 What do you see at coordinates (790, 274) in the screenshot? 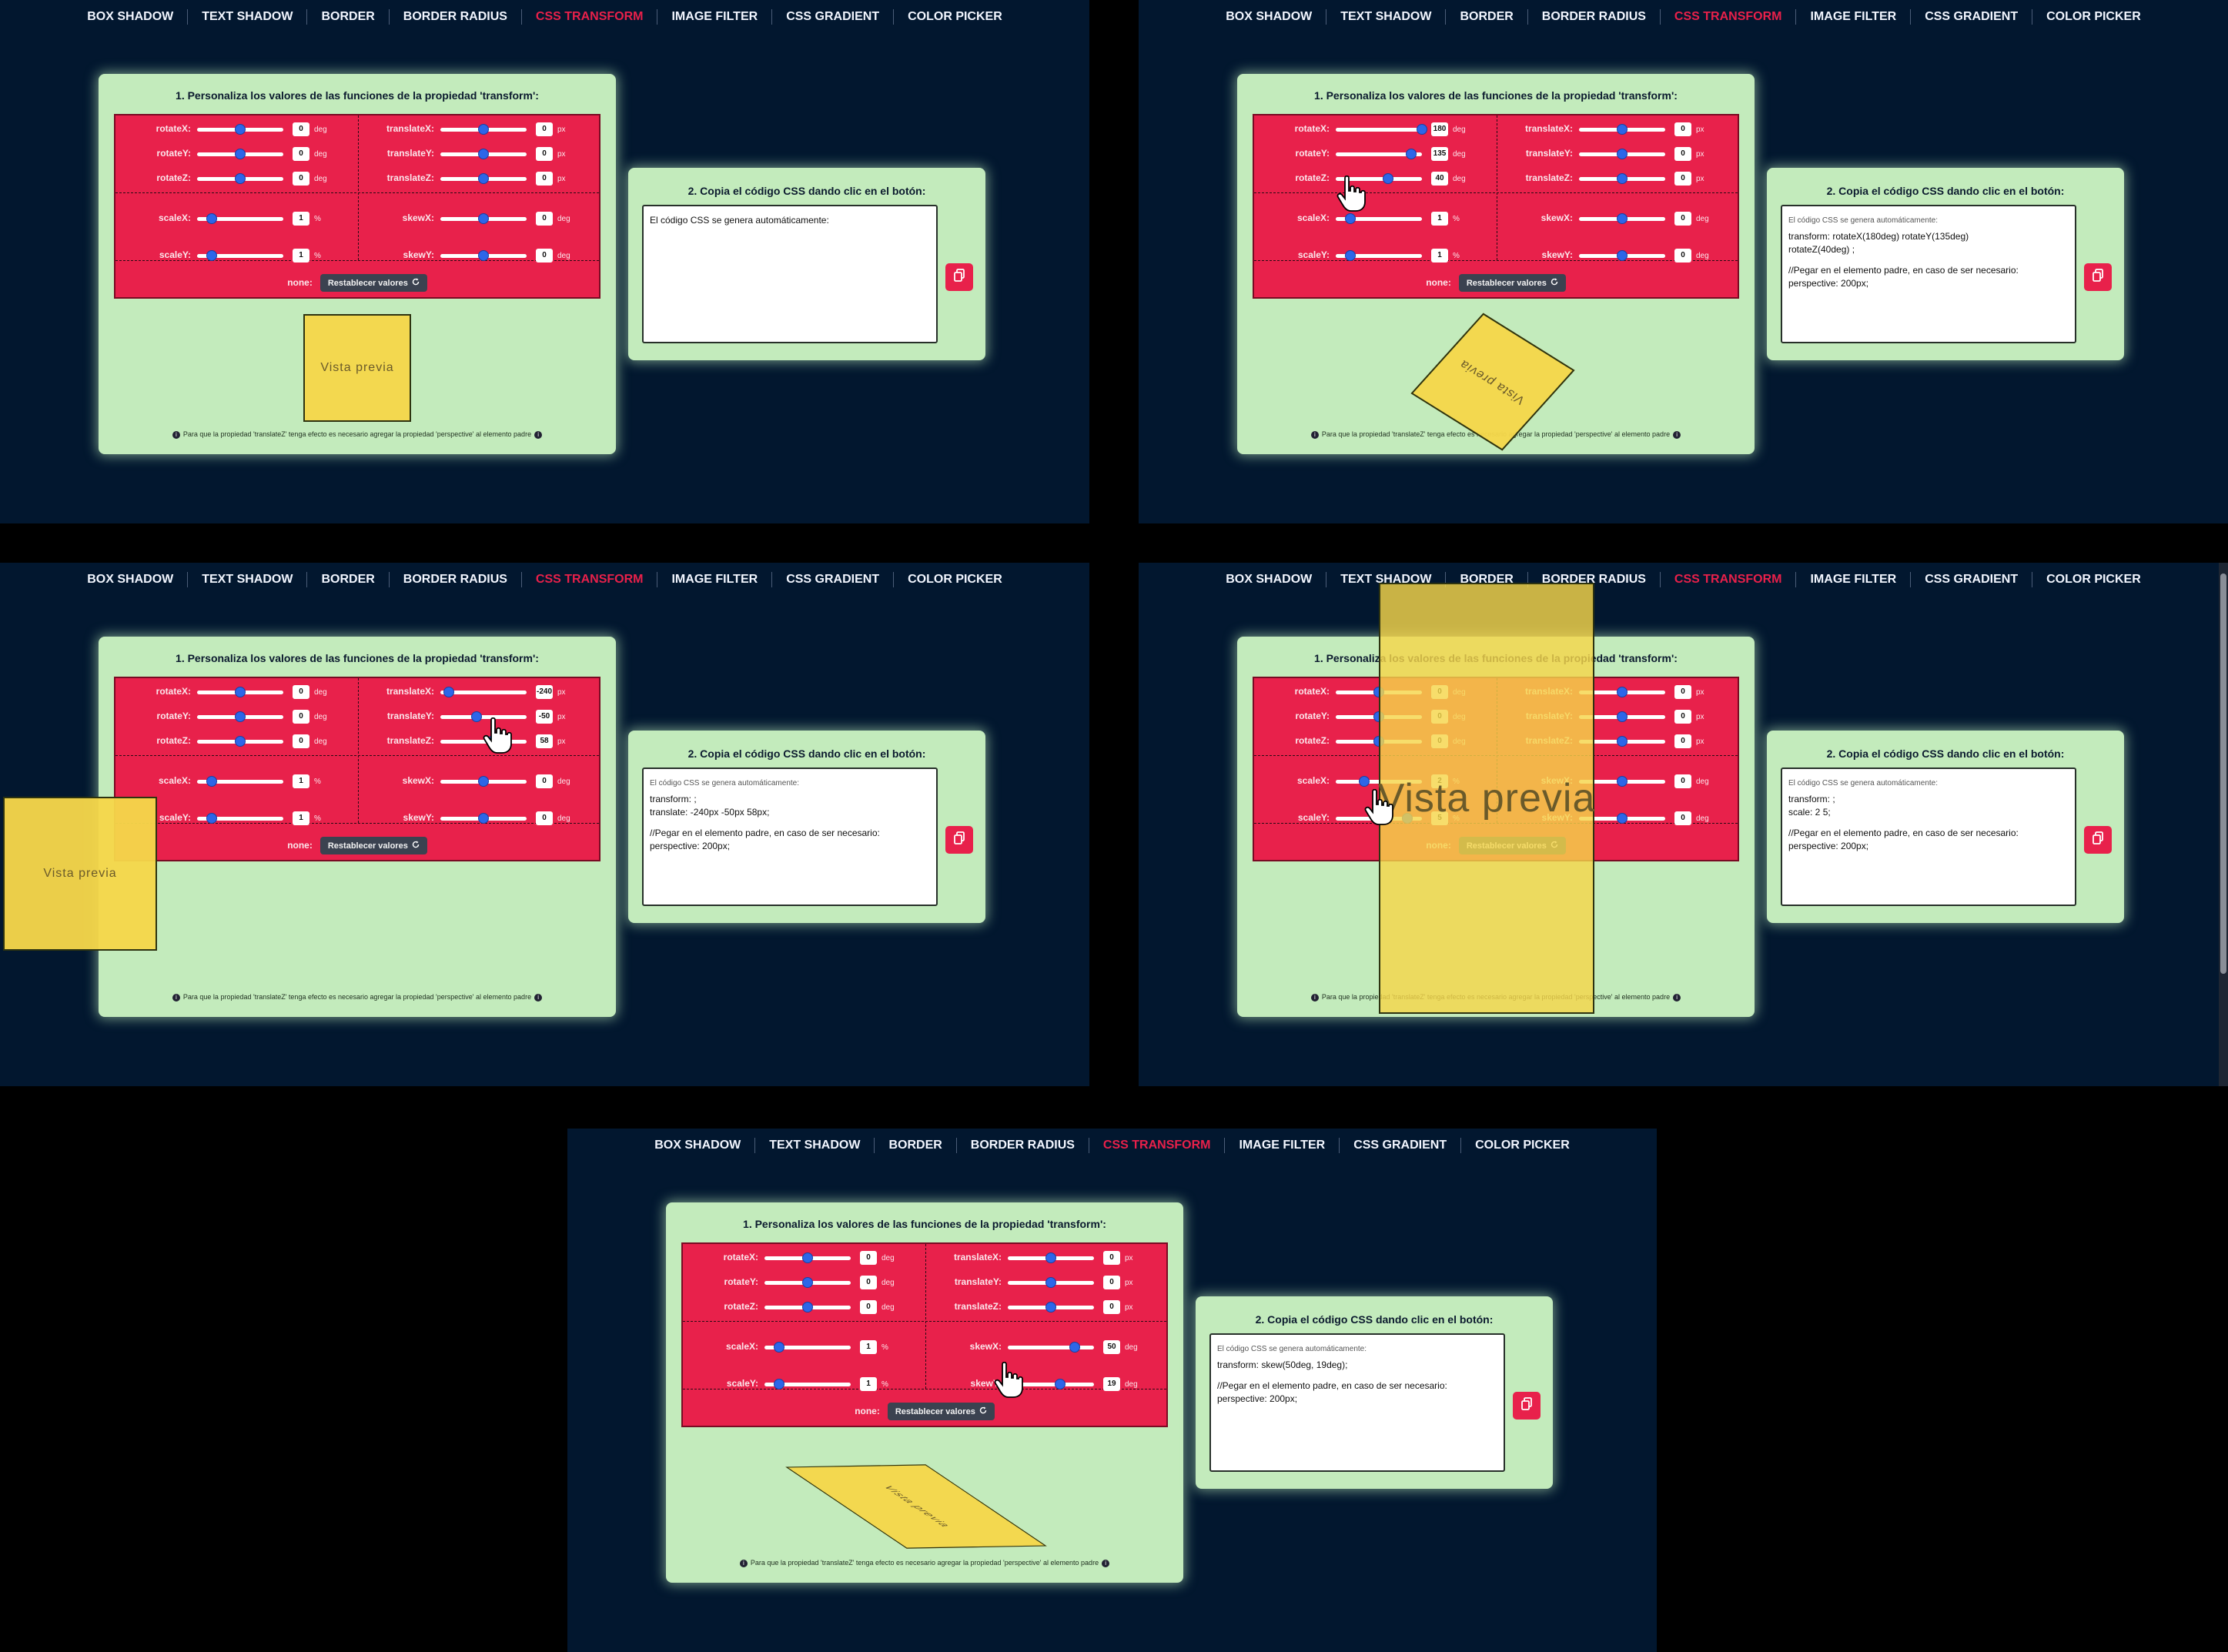
I see `css-code-textarea: El código CSS se genera automáticamente:` at bounding box center [790, 274].